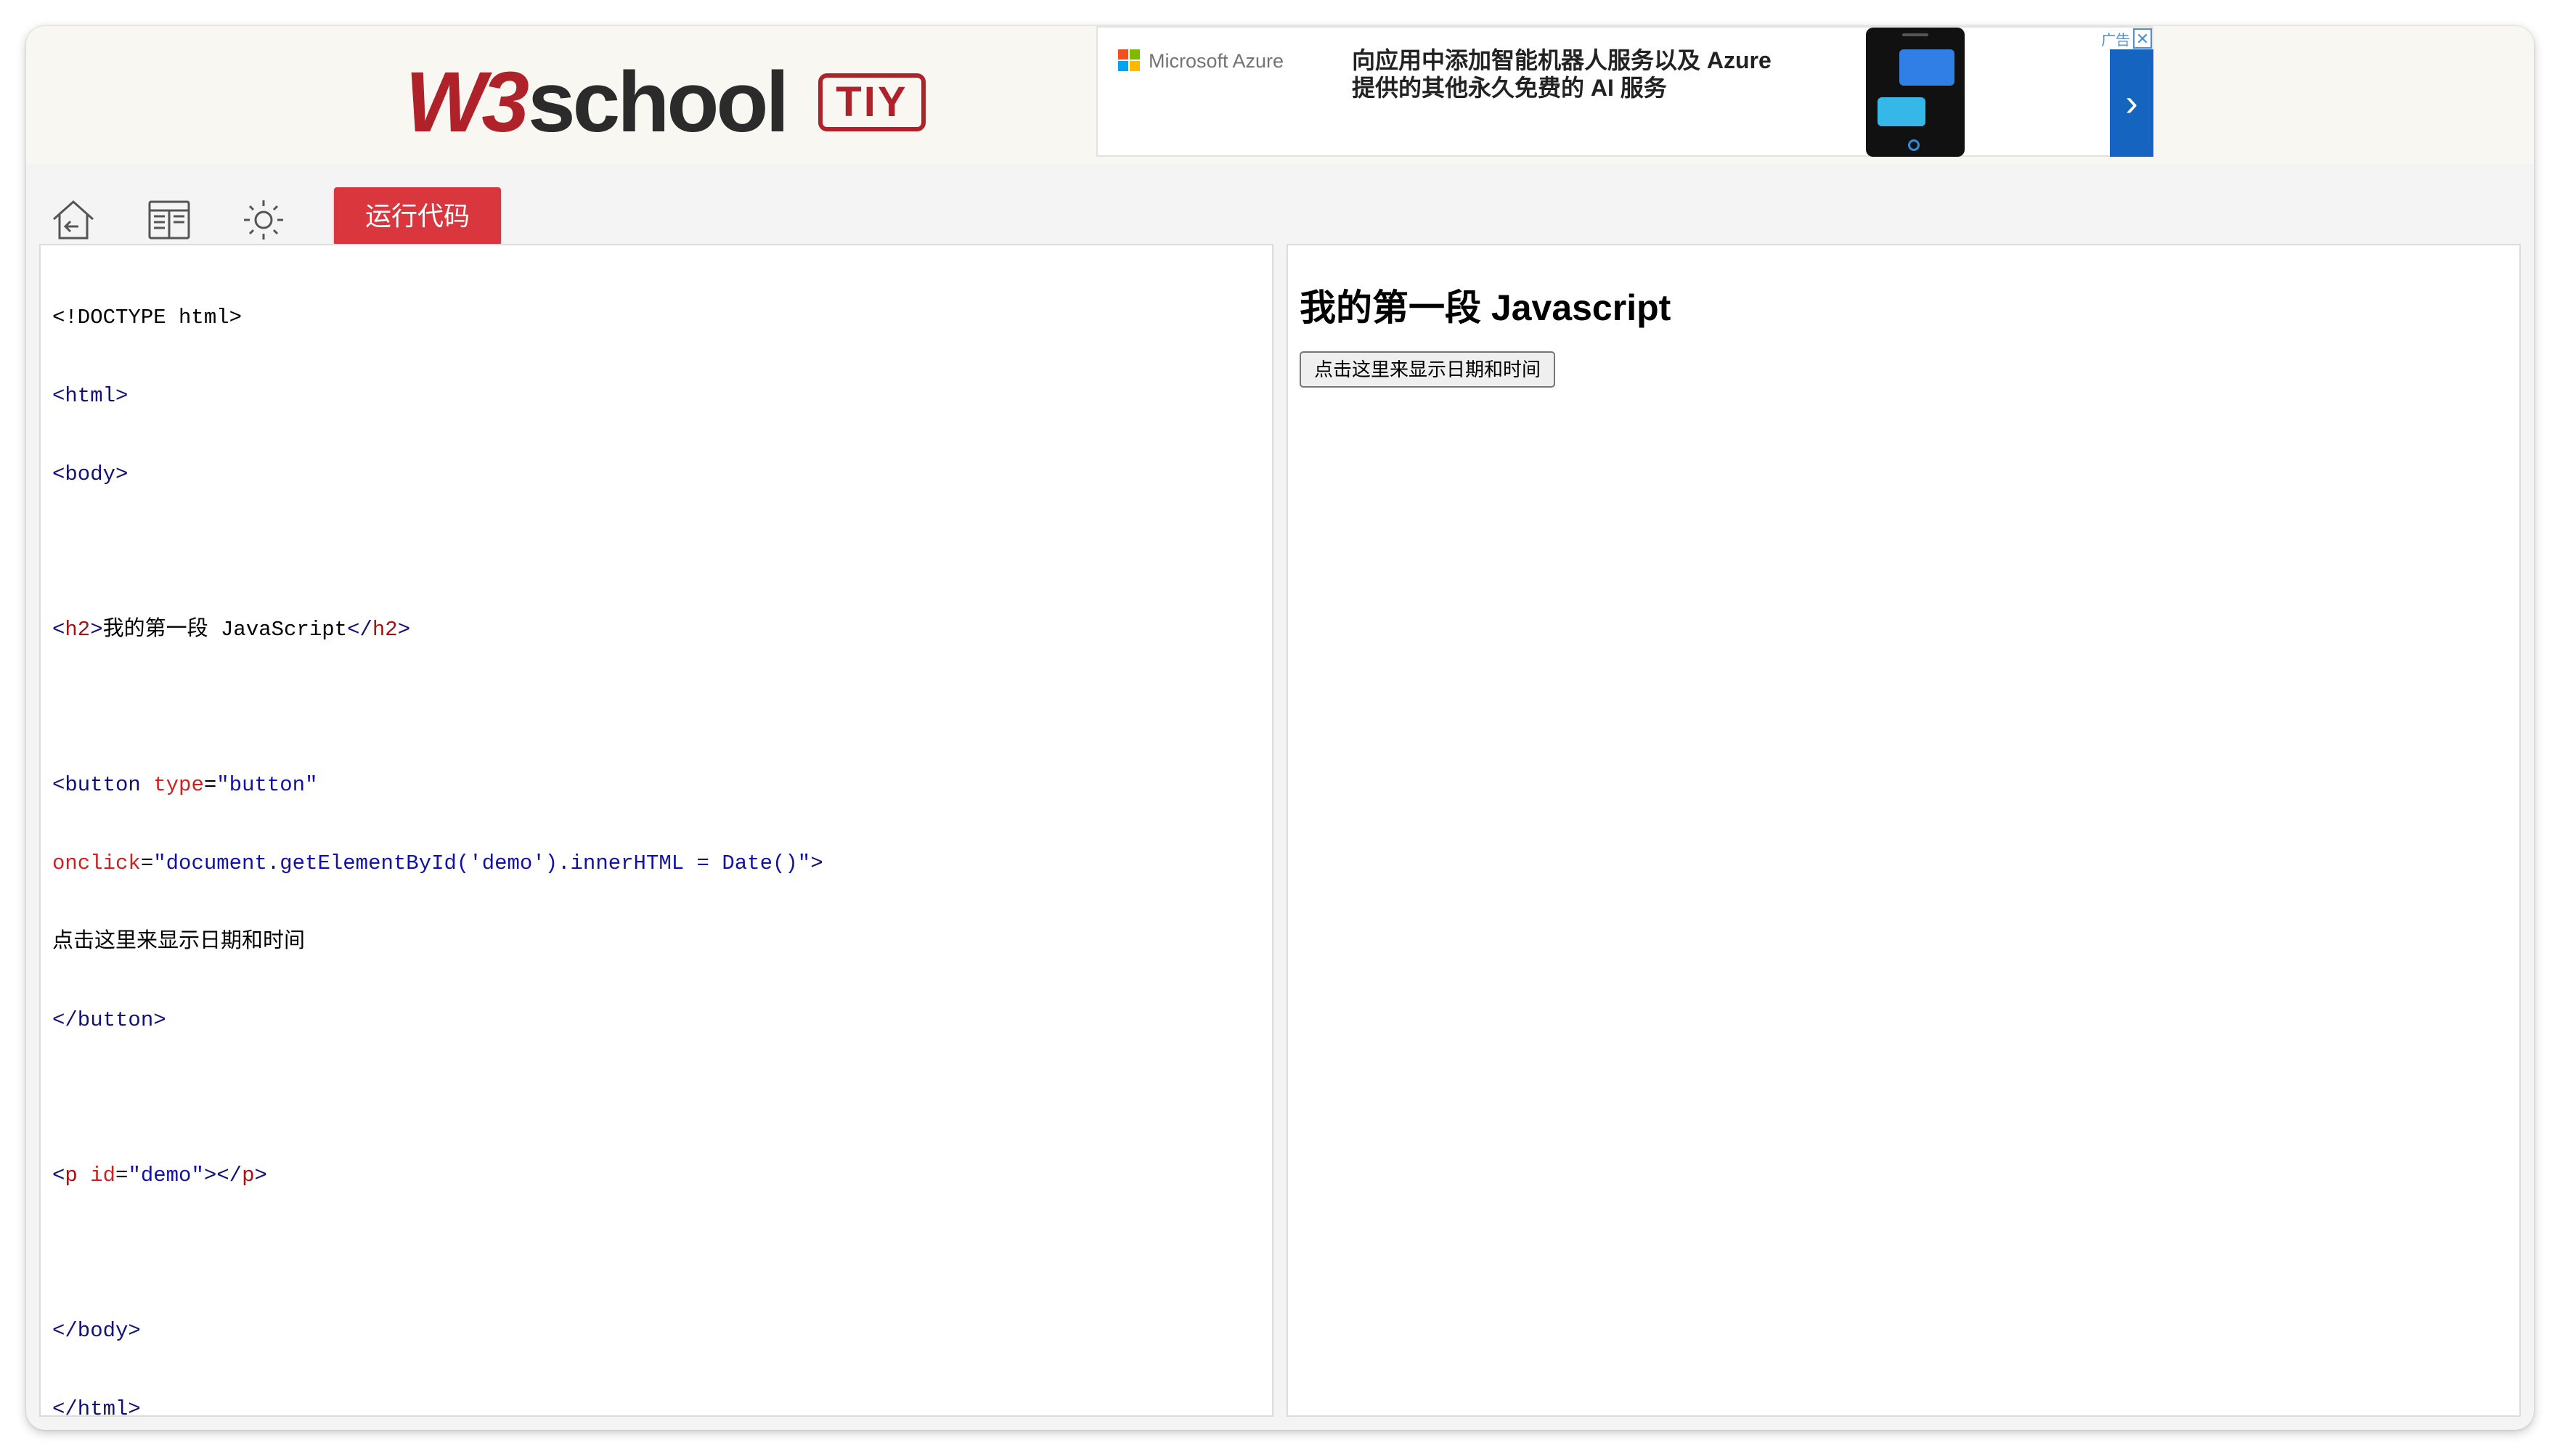  Describe the element at coordinates (166, 1175) in the screenshot. I see `code-p-id-value: "demo"` at that location.